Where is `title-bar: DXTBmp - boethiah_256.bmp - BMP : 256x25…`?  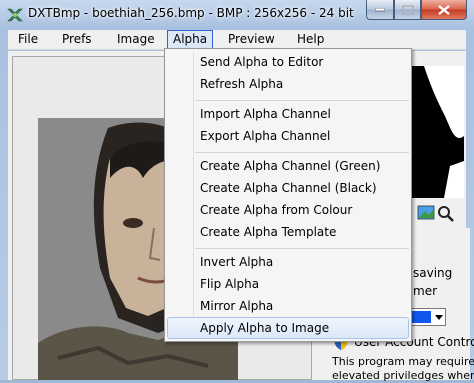
title-bar: DXTBmp - boethiah_256.bmp - BMP : 256x25… is located at coordinates (237, 15).